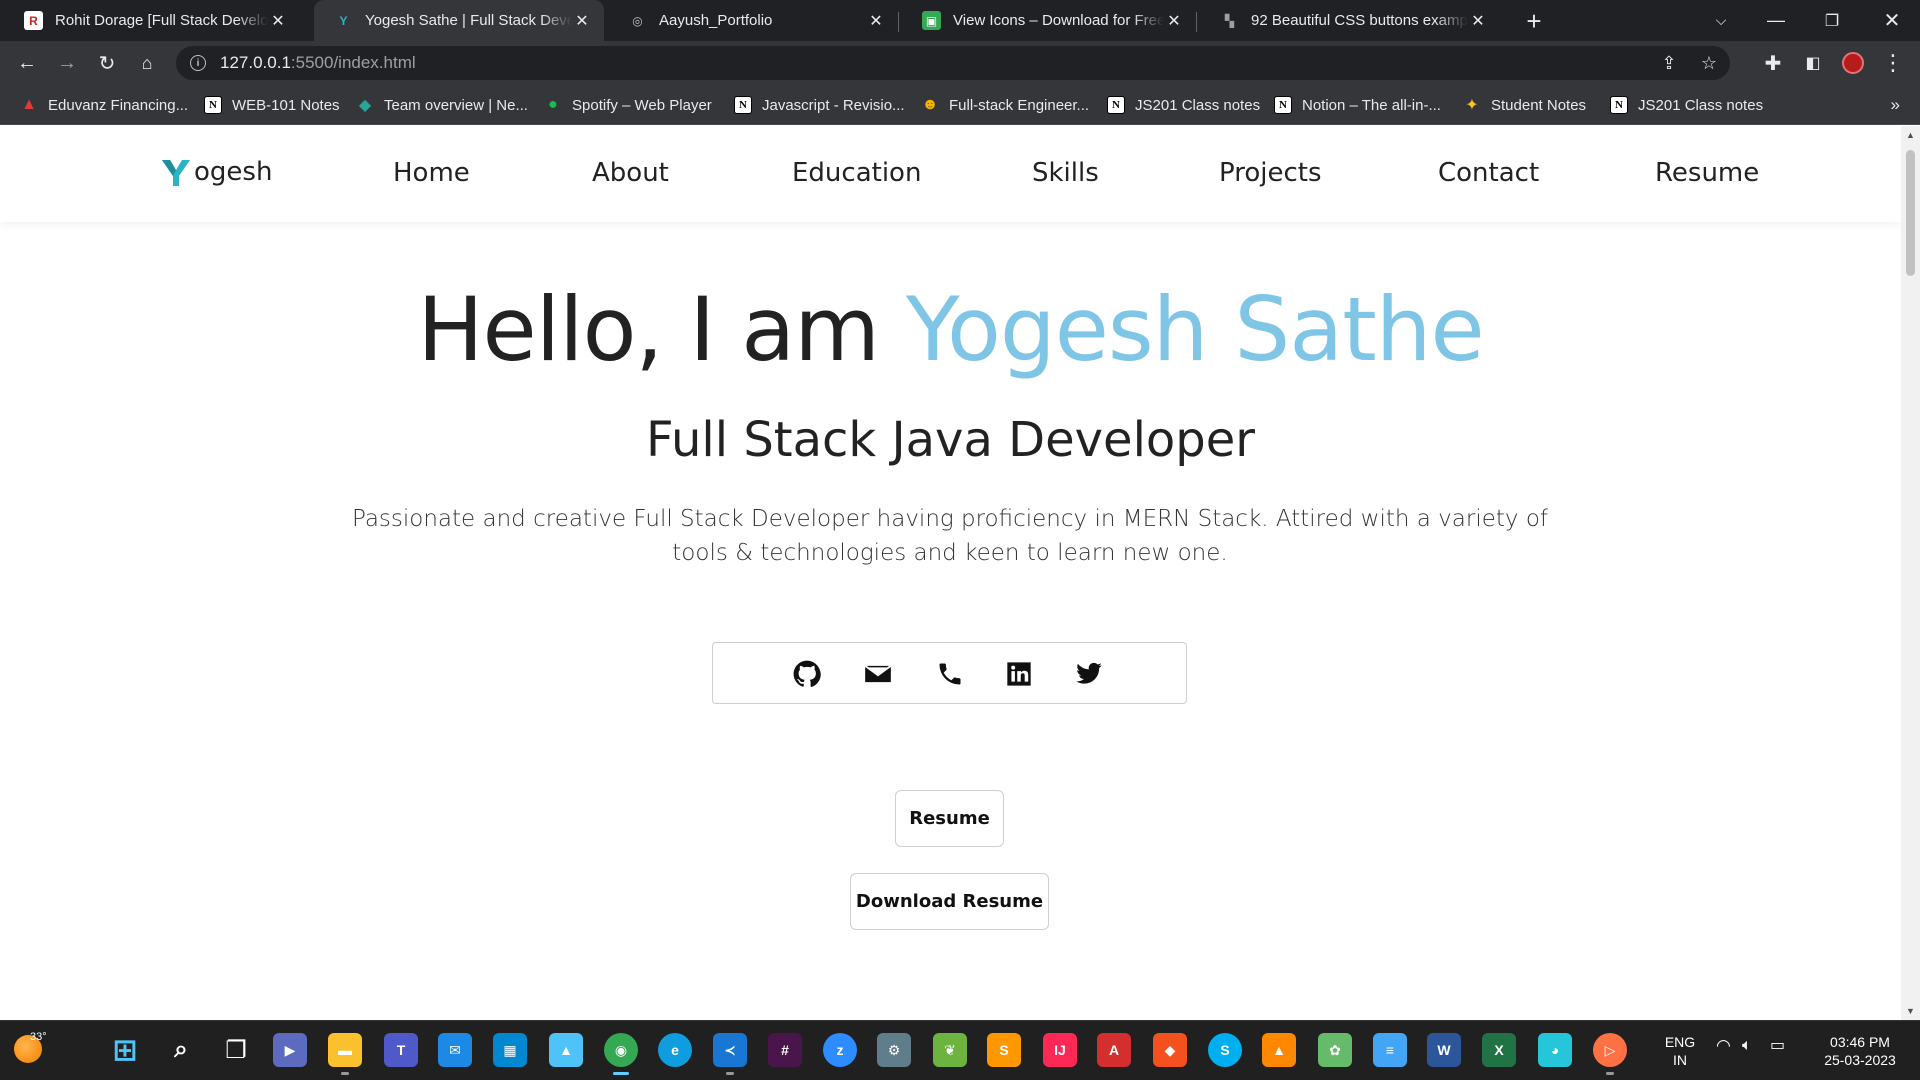 The image size is (1920, 1080). What do you see at coordinates (1723, 1046) in the screenshot?
I see `wifi-icon: ◠` at bounding box center [1723, 1046].